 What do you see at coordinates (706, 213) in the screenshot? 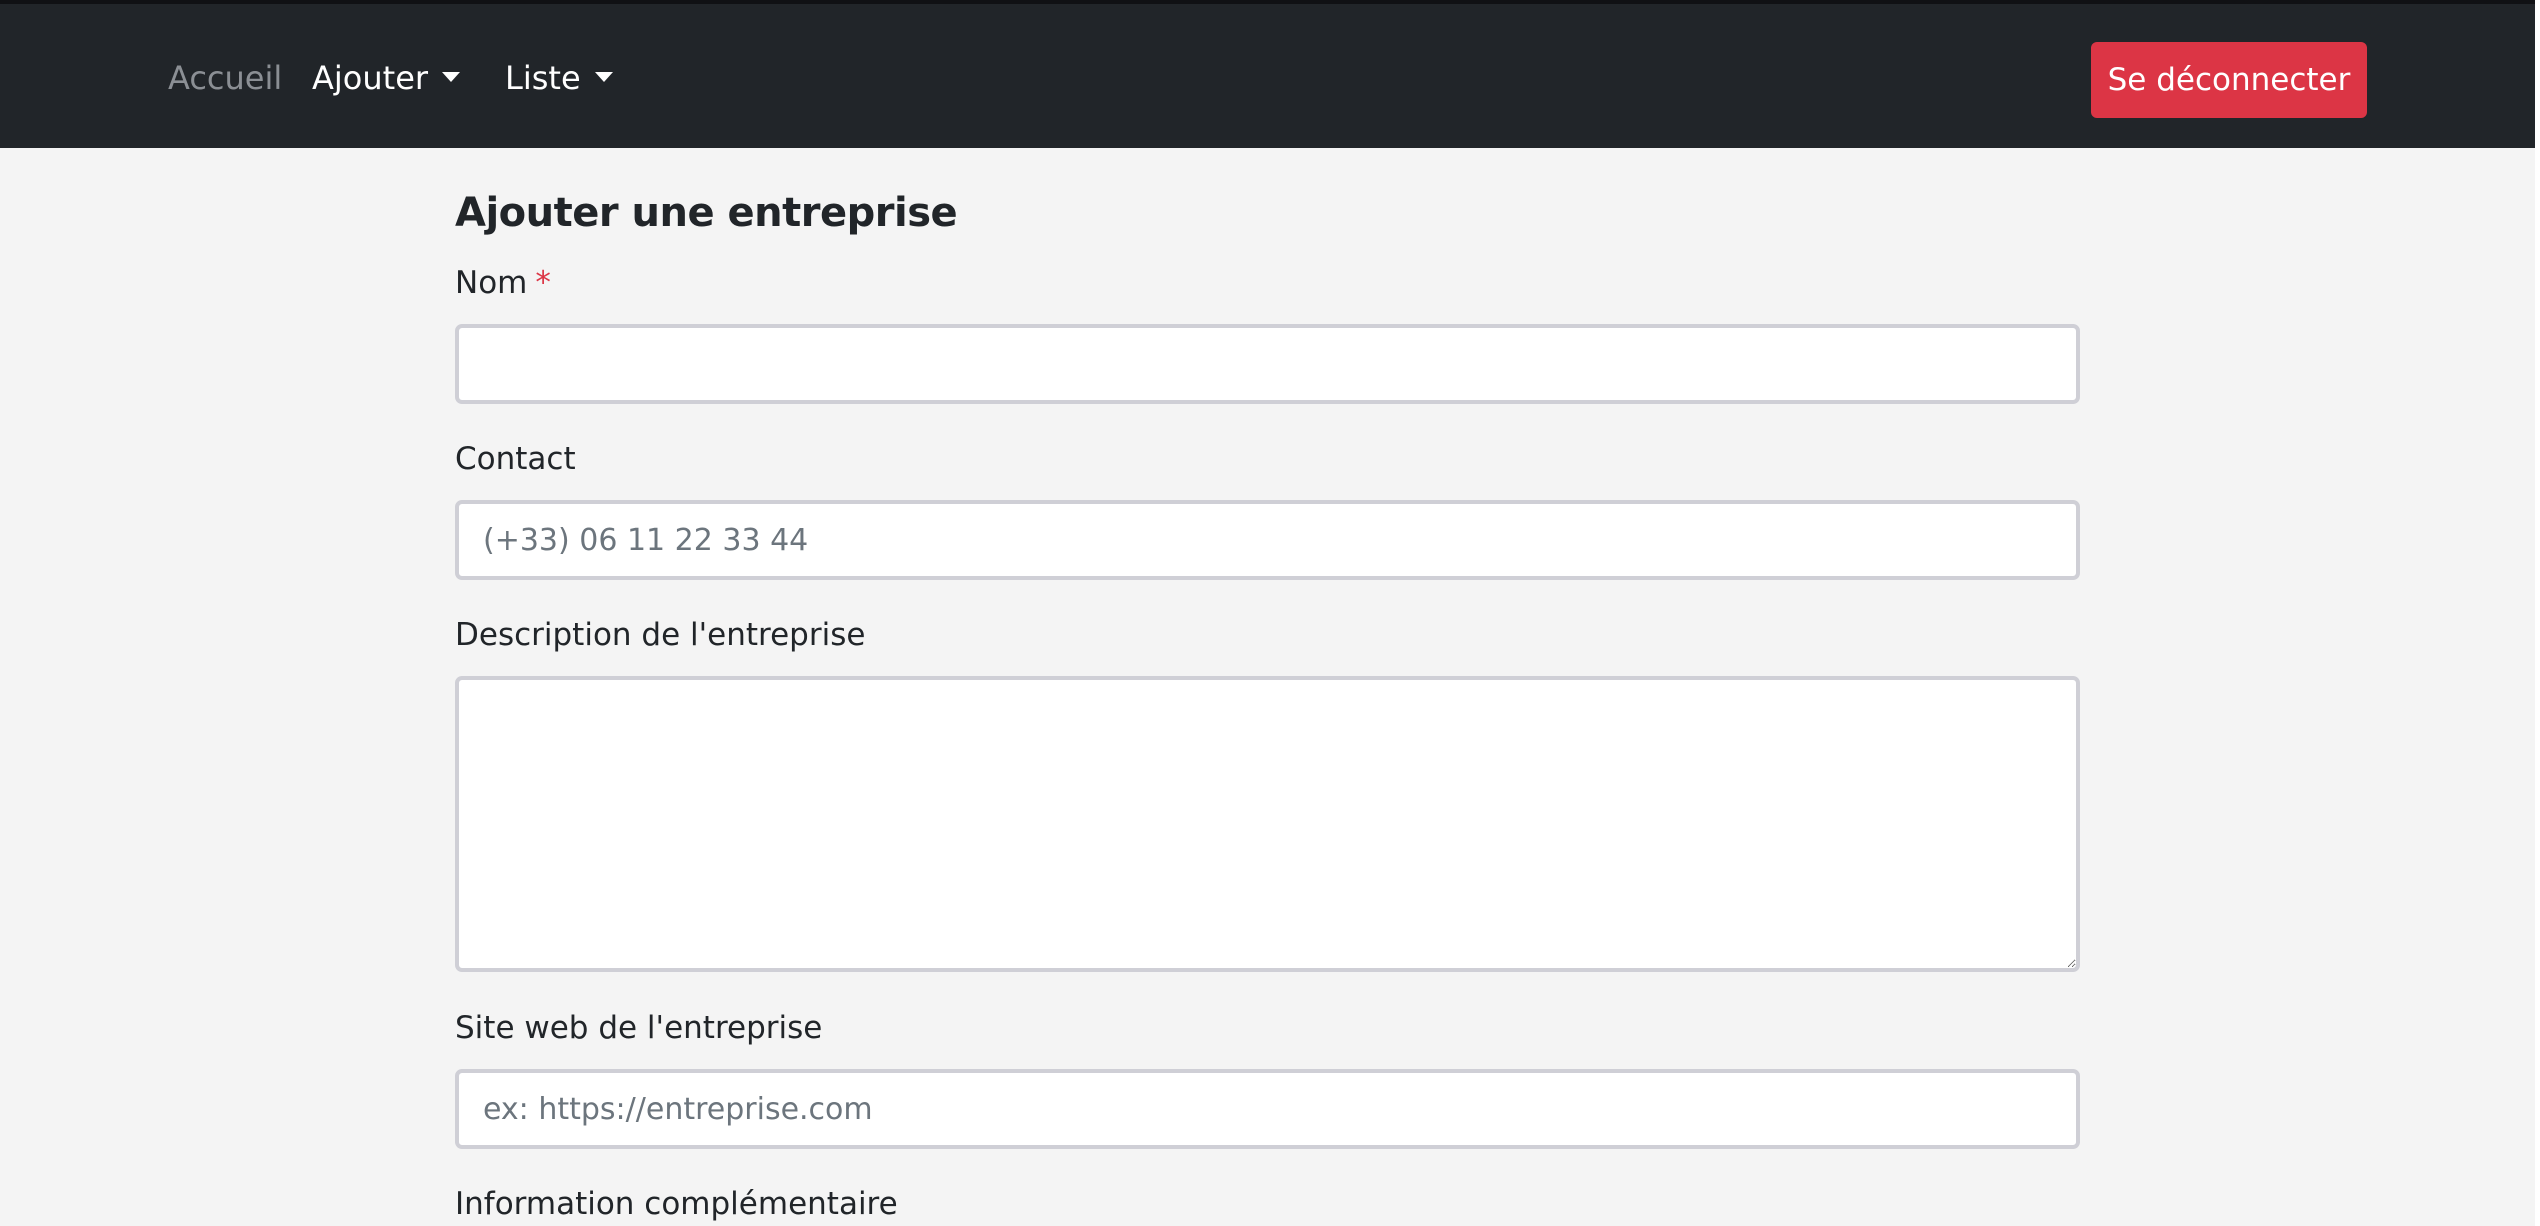
I see `page-title: Ajouter une entreprise` at bounding box center [706, 213].